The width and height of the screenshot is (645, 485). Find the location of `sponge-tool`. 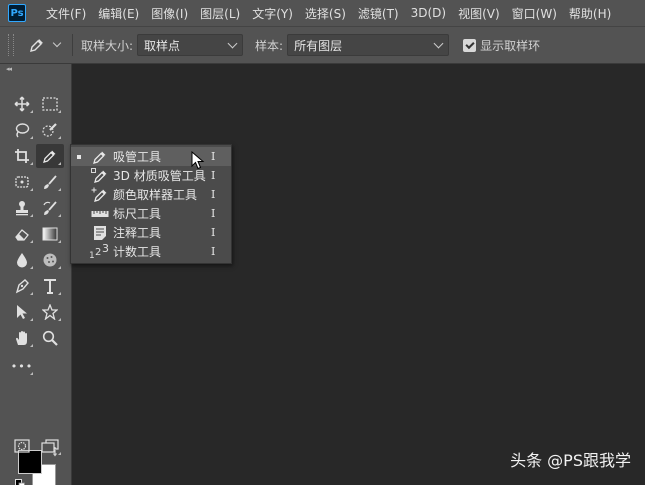

sponge-tool is located at coordinates (50, 260).